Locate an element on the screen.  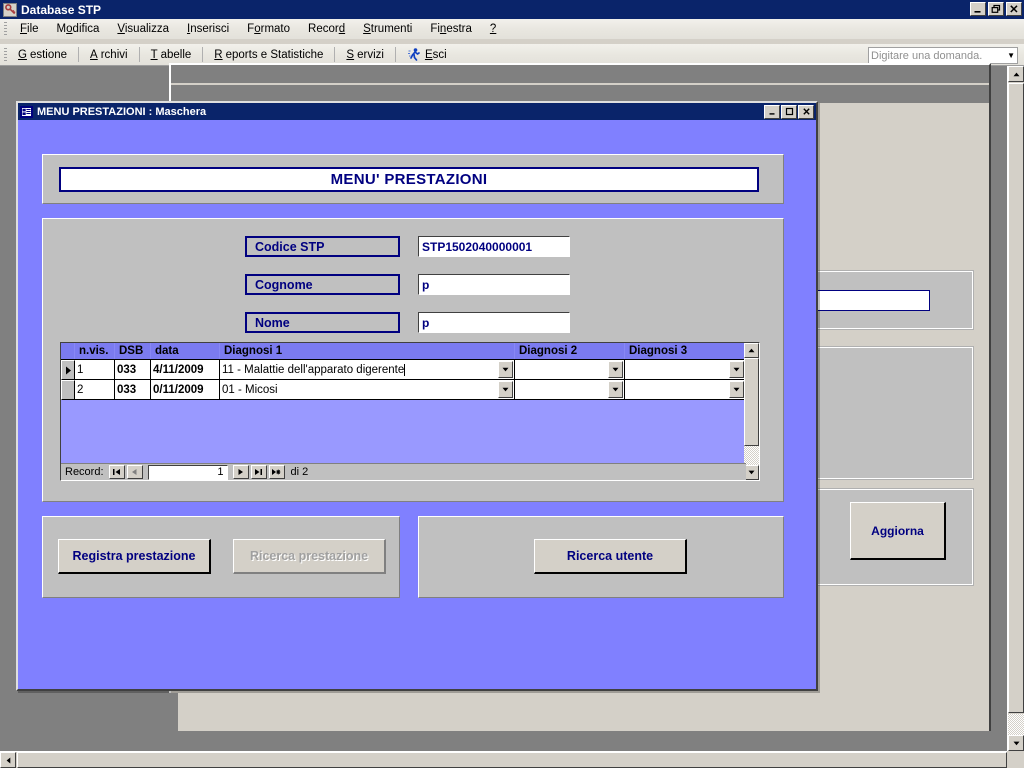
chevron-down-icon: ▼ is located at coordinates (1011, 55).